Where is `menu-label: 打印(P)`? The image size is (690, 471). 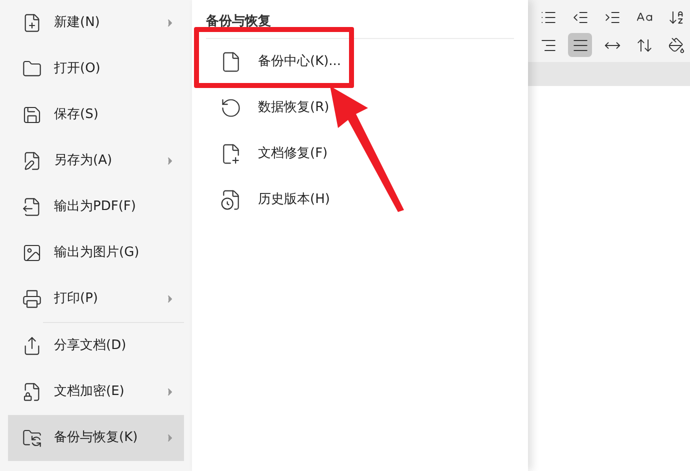 menu-label: 打印(P) is located at coordinates (76, 299).